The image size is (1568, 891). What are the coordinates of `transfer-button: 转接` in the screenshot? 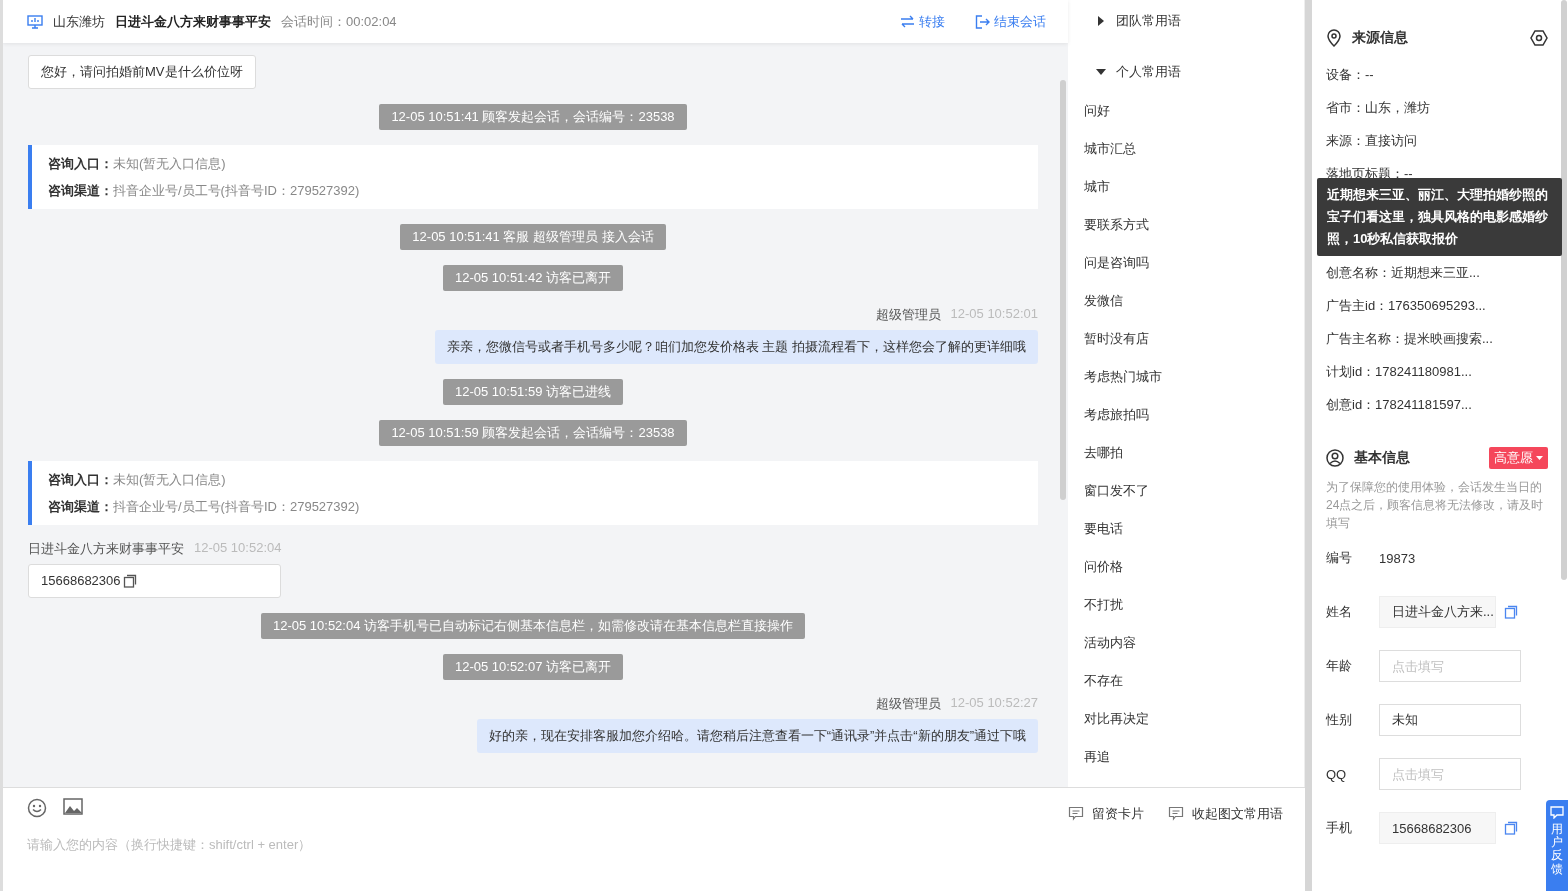 It's located at (922, 21).